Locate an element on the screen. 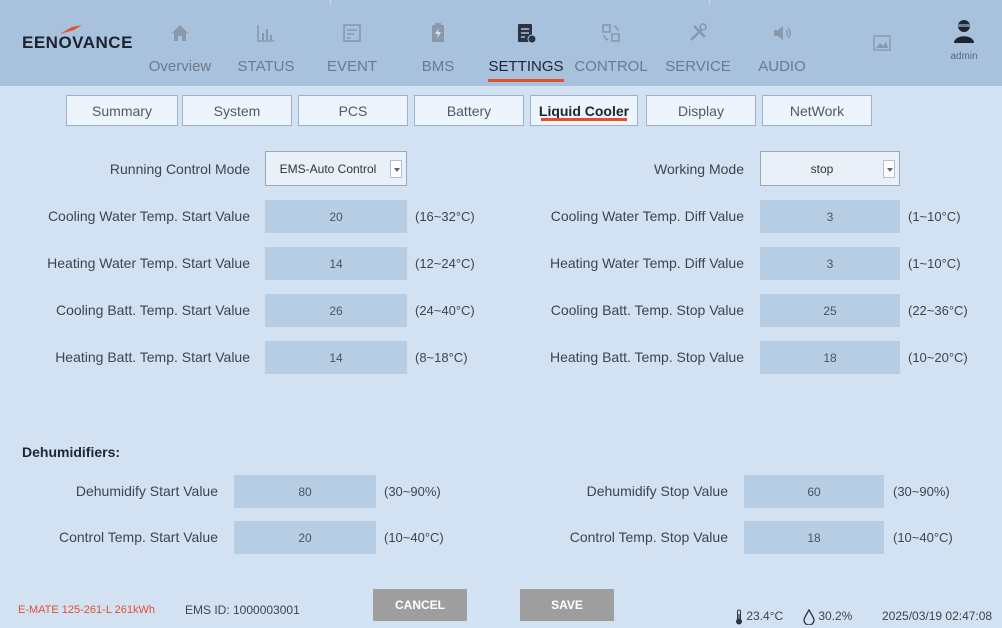  cooling-batt-start-input: 26 is located at coordinates (336, 310).